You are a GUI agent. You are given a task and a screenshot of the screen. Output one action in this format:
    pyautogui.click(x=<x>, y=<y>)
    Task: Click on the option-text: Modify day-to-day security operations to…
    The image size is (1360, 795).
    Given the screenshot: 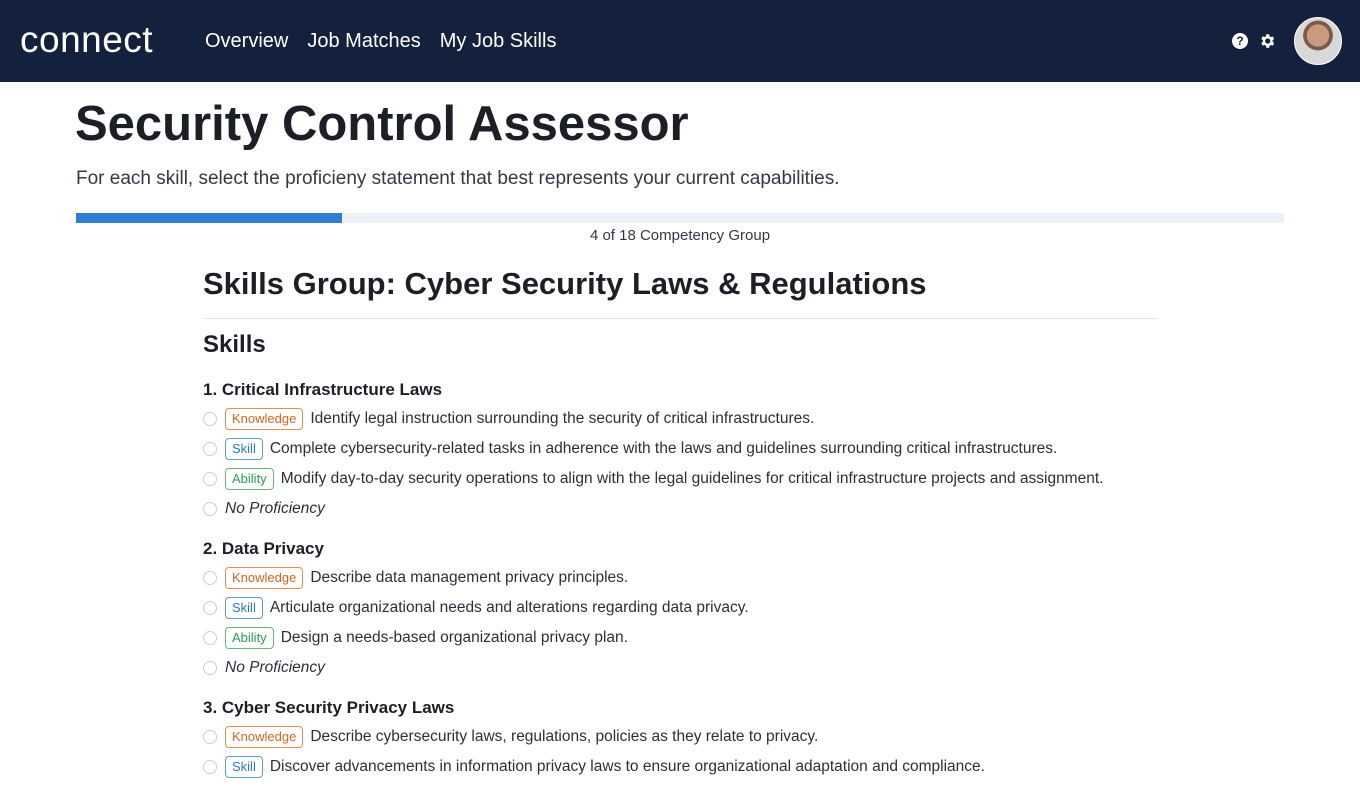 What is the action you would take?
    pyautogui.click(x=692, y=478)
    